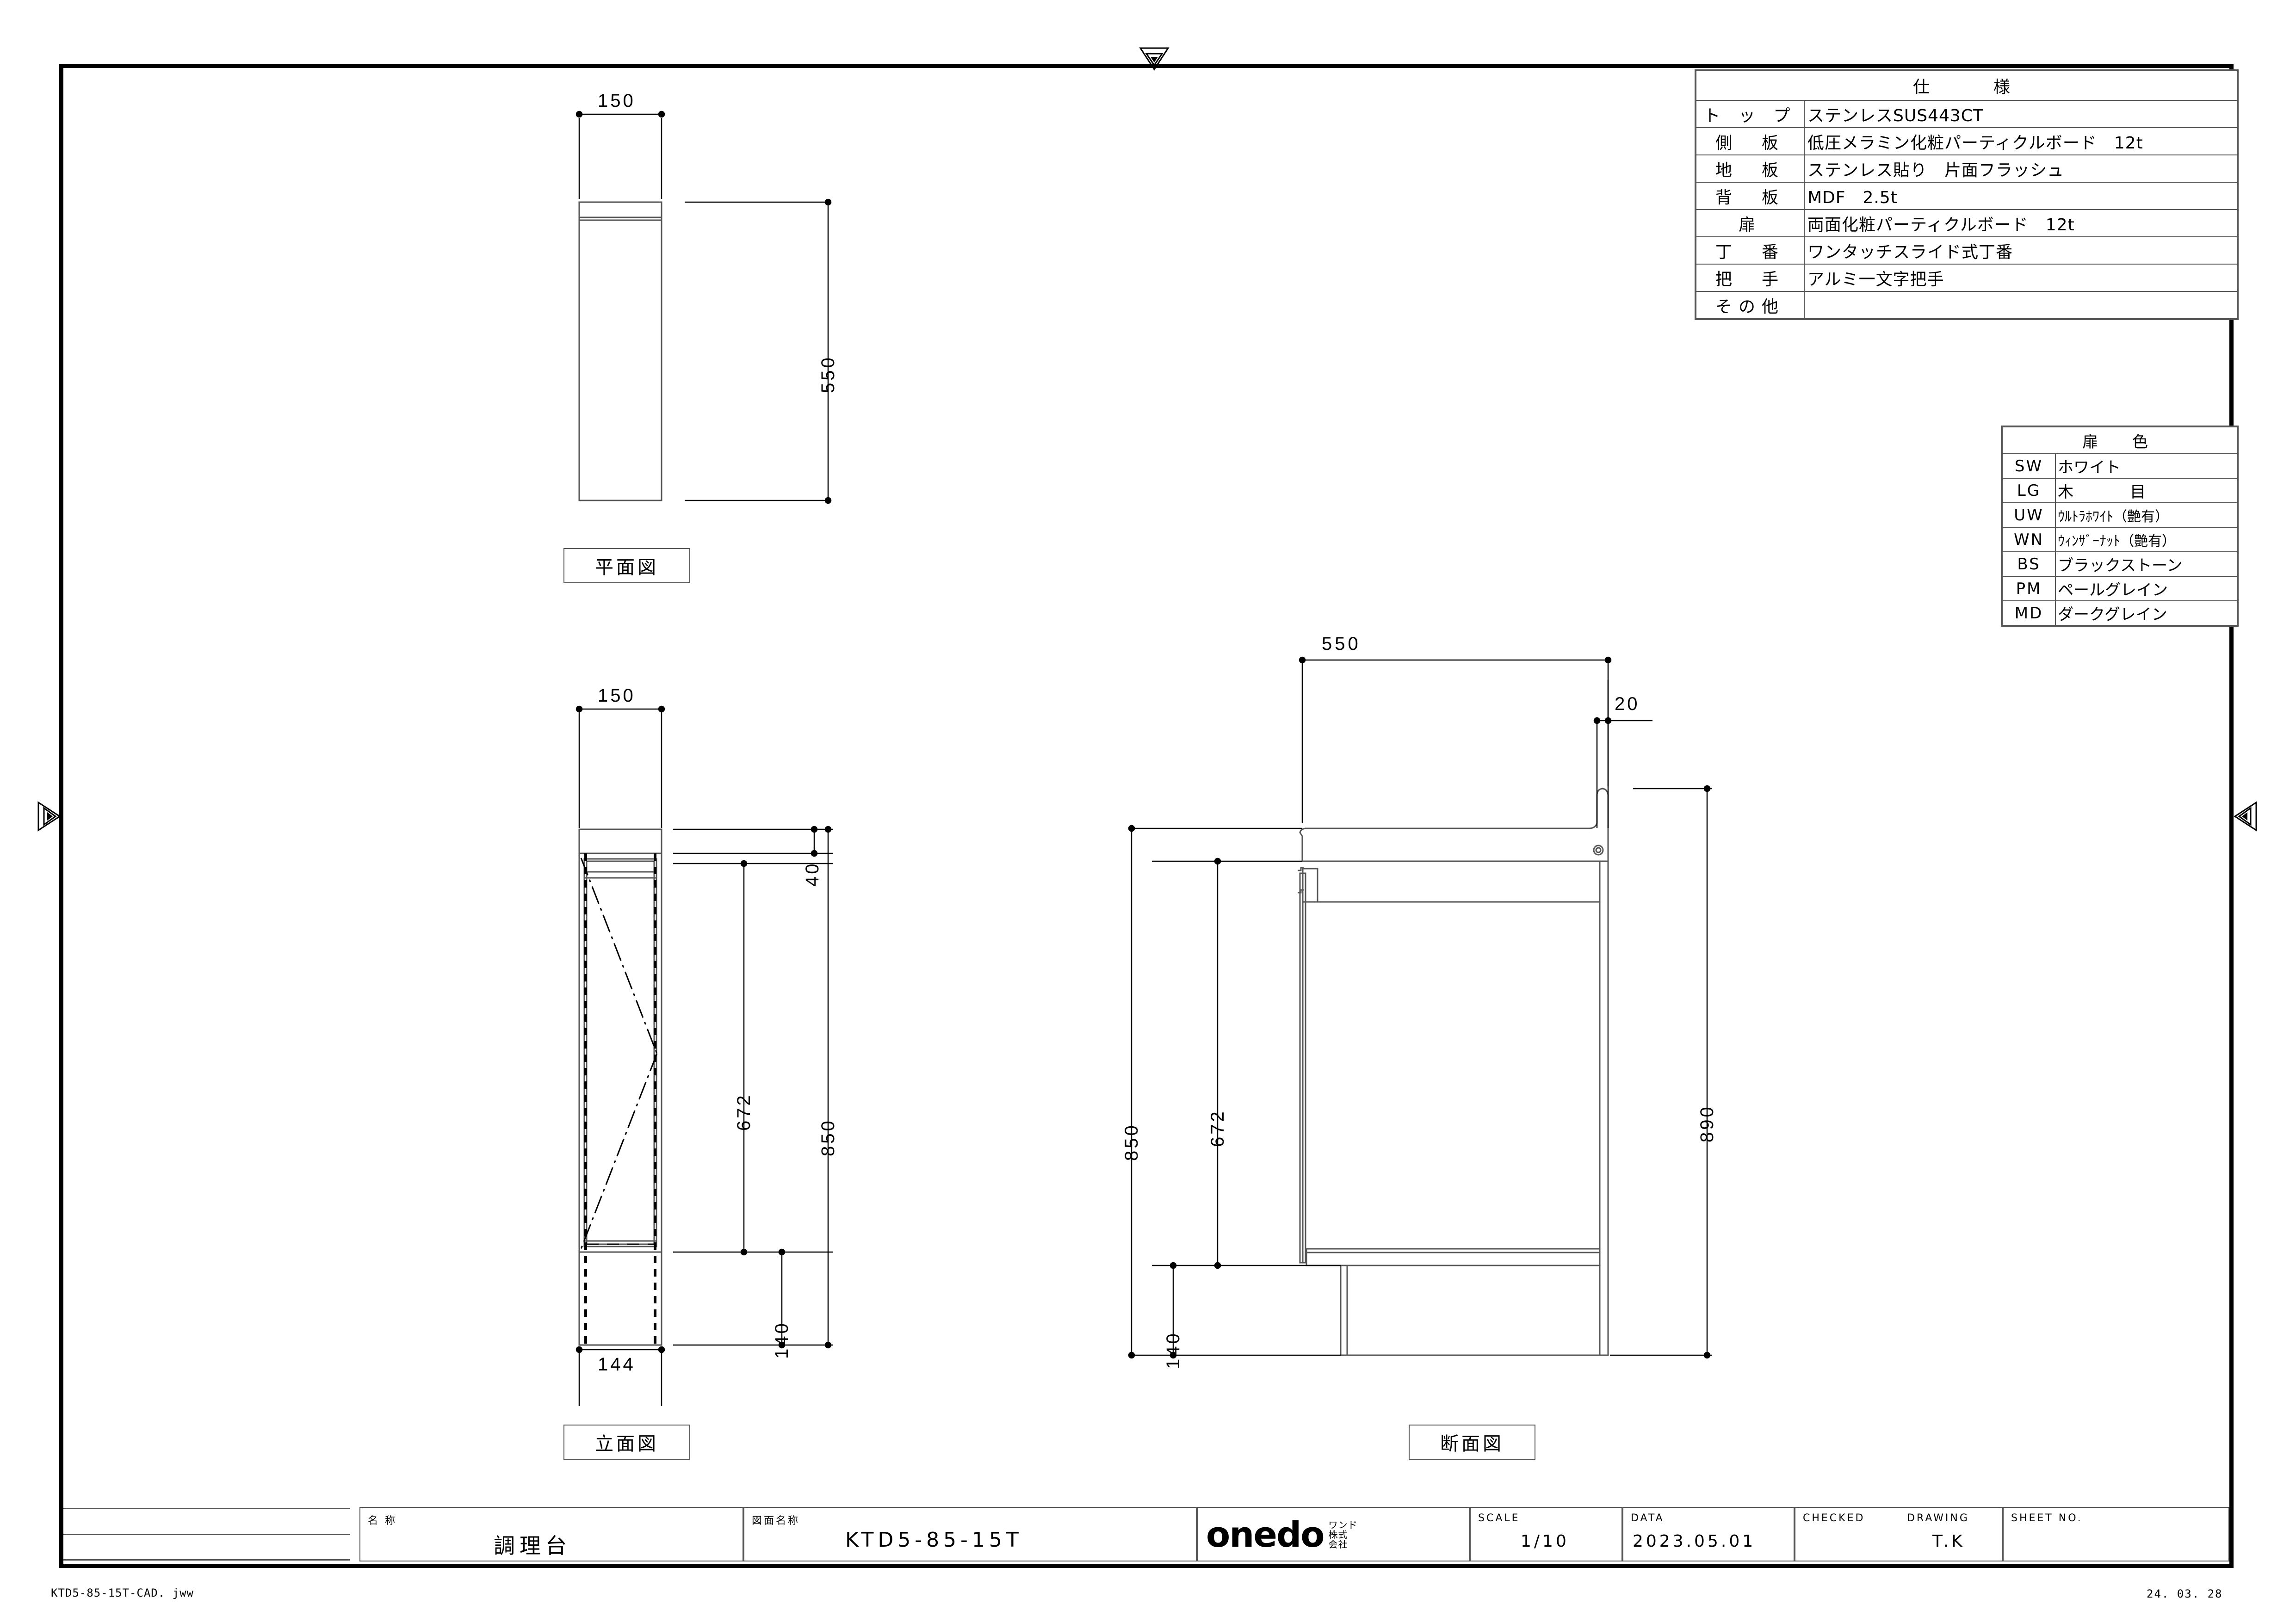 The width and height of the screenshot is (2296, 1623). I want to click on section-overall-height-dimension: 890, so click(1707, 1123).